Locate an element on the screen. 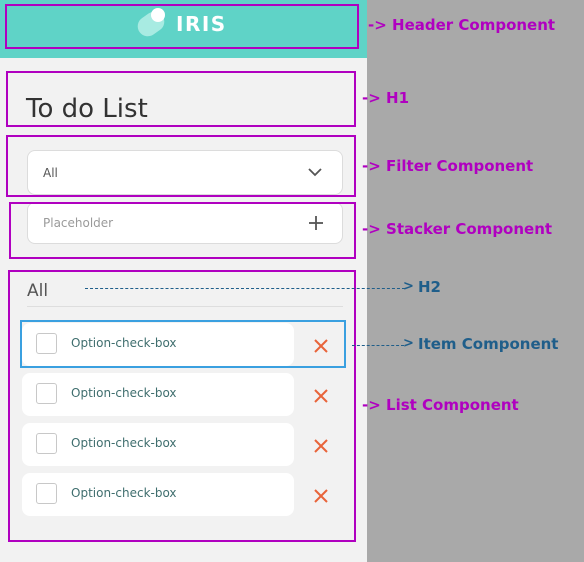  header-component-box is located at coordinates (182, 26).